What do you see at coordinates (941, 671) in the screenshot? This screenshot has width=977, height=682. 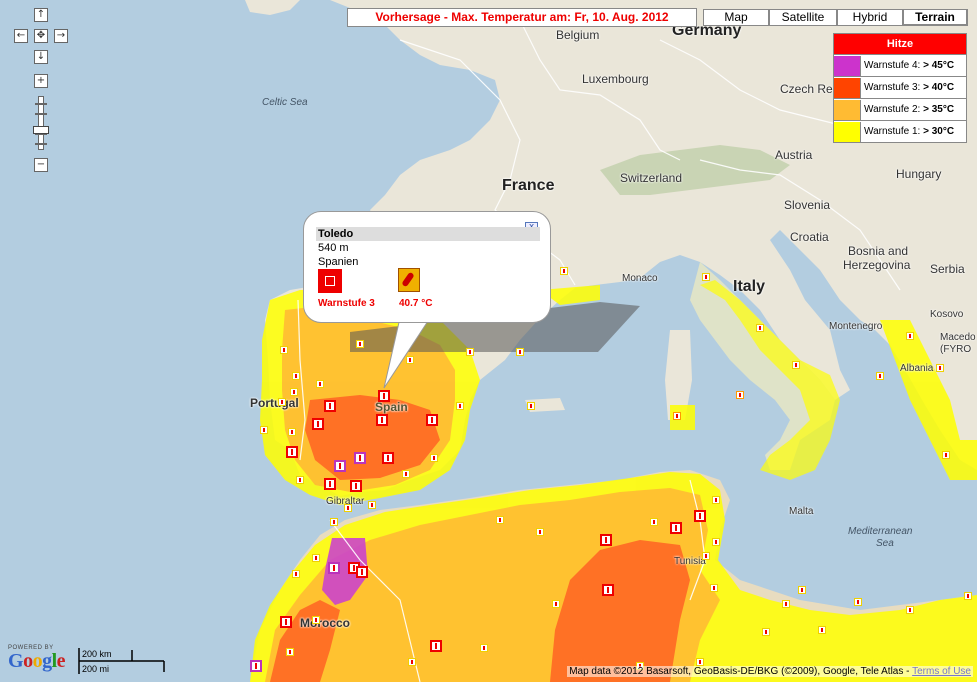 I see `terms-of-use-link: Terms of Use` at bounding box center [941, 671].